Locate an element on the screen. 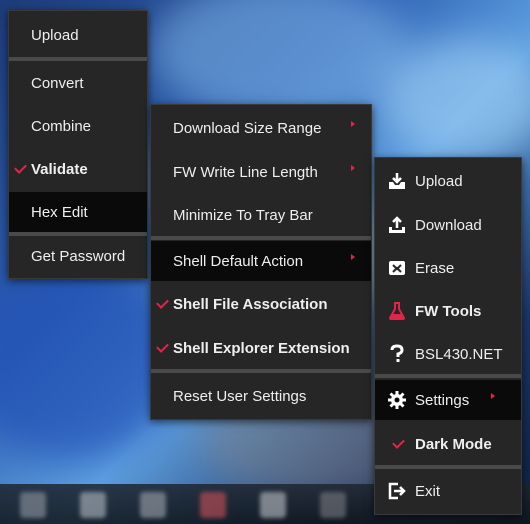  menu-item-label: Hex Edit is located at coordinates (59, 212).